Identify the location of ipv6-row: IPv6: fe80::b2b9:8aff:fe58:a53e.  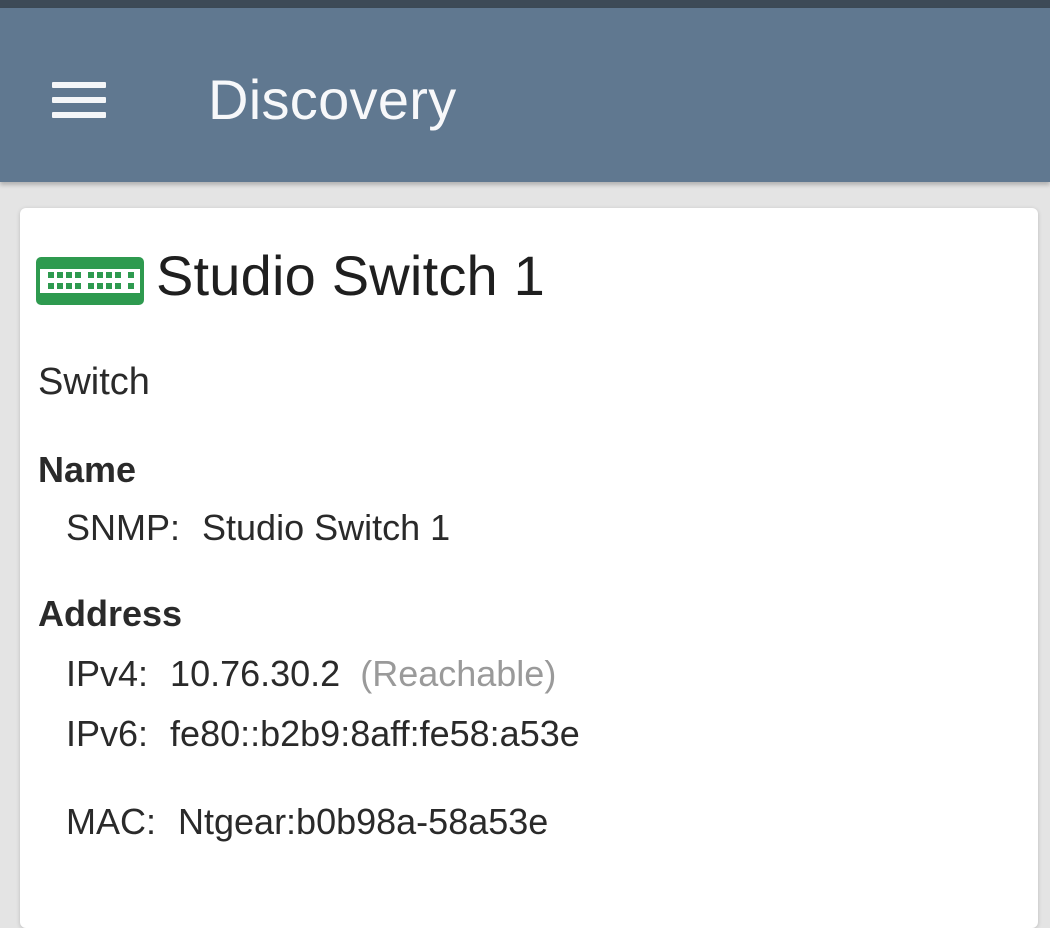
(323, 734).